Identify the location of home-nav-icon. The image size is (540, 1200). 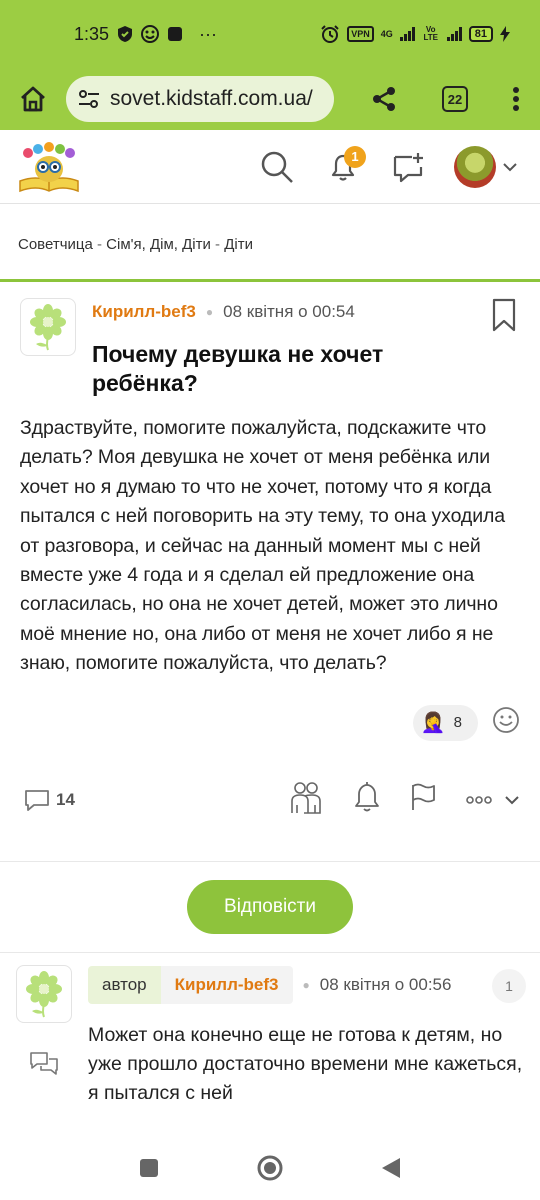
(270, 1168).